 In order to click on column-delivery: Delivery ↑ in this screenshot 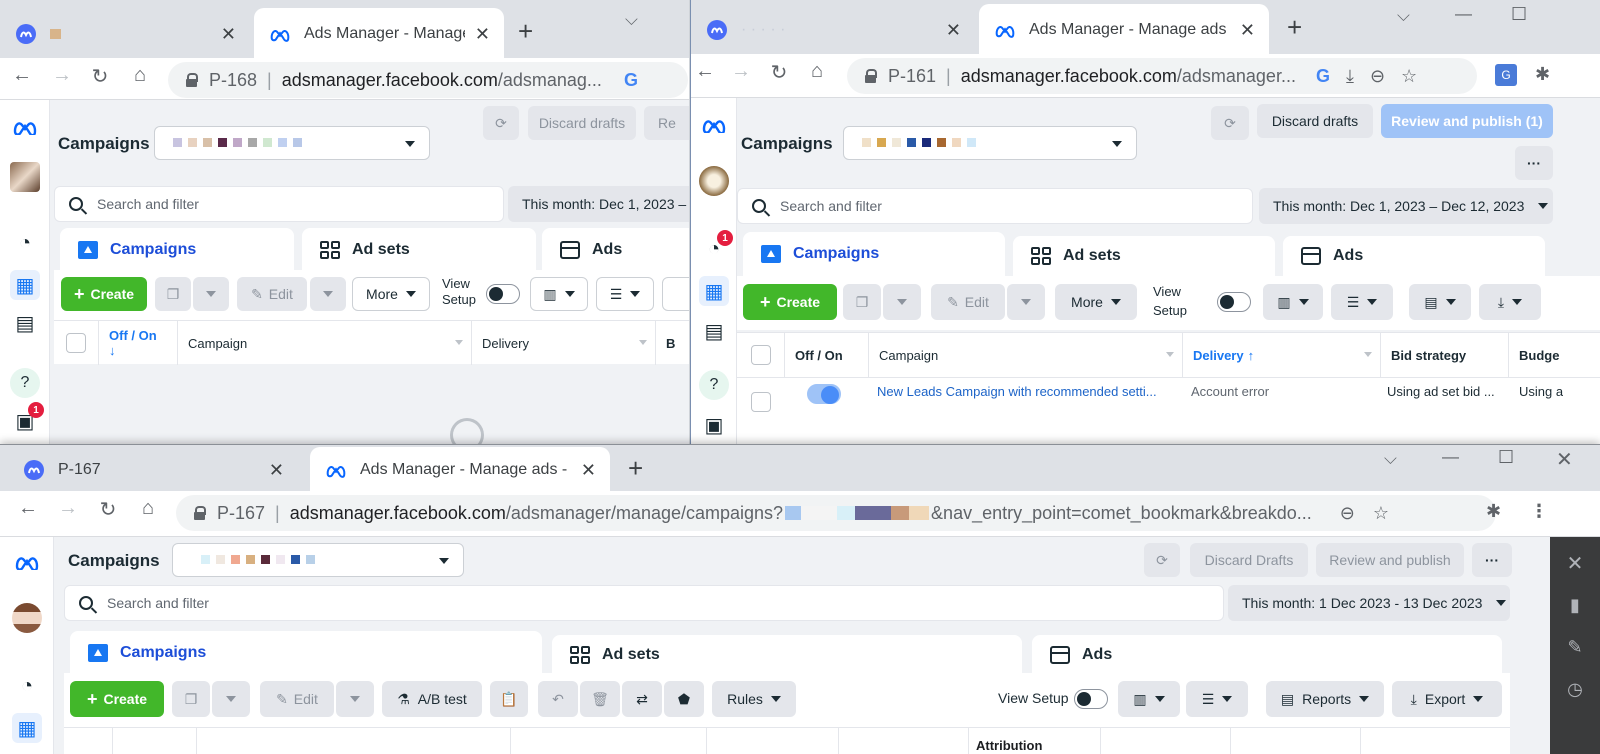, I will do `click(1282, 355)`.